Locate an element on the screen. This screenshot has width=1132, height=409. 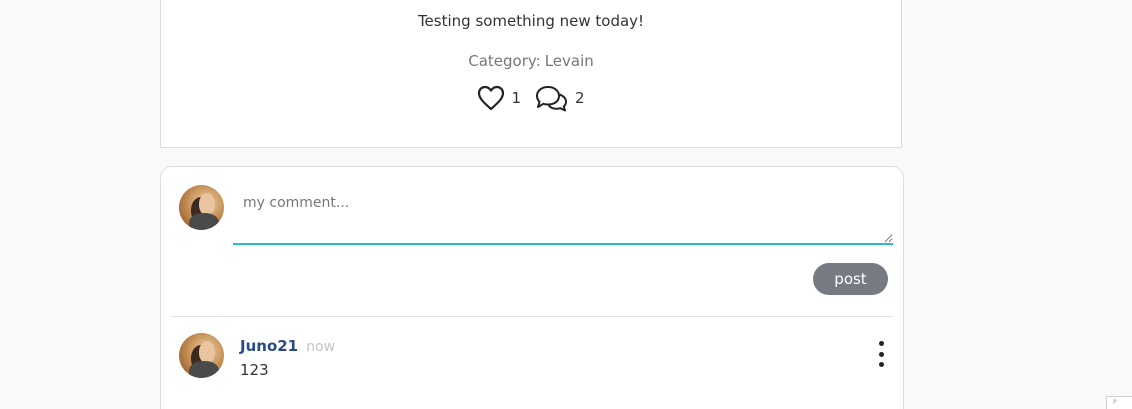
comments-count: 2 is located at coordinates (580, 98).